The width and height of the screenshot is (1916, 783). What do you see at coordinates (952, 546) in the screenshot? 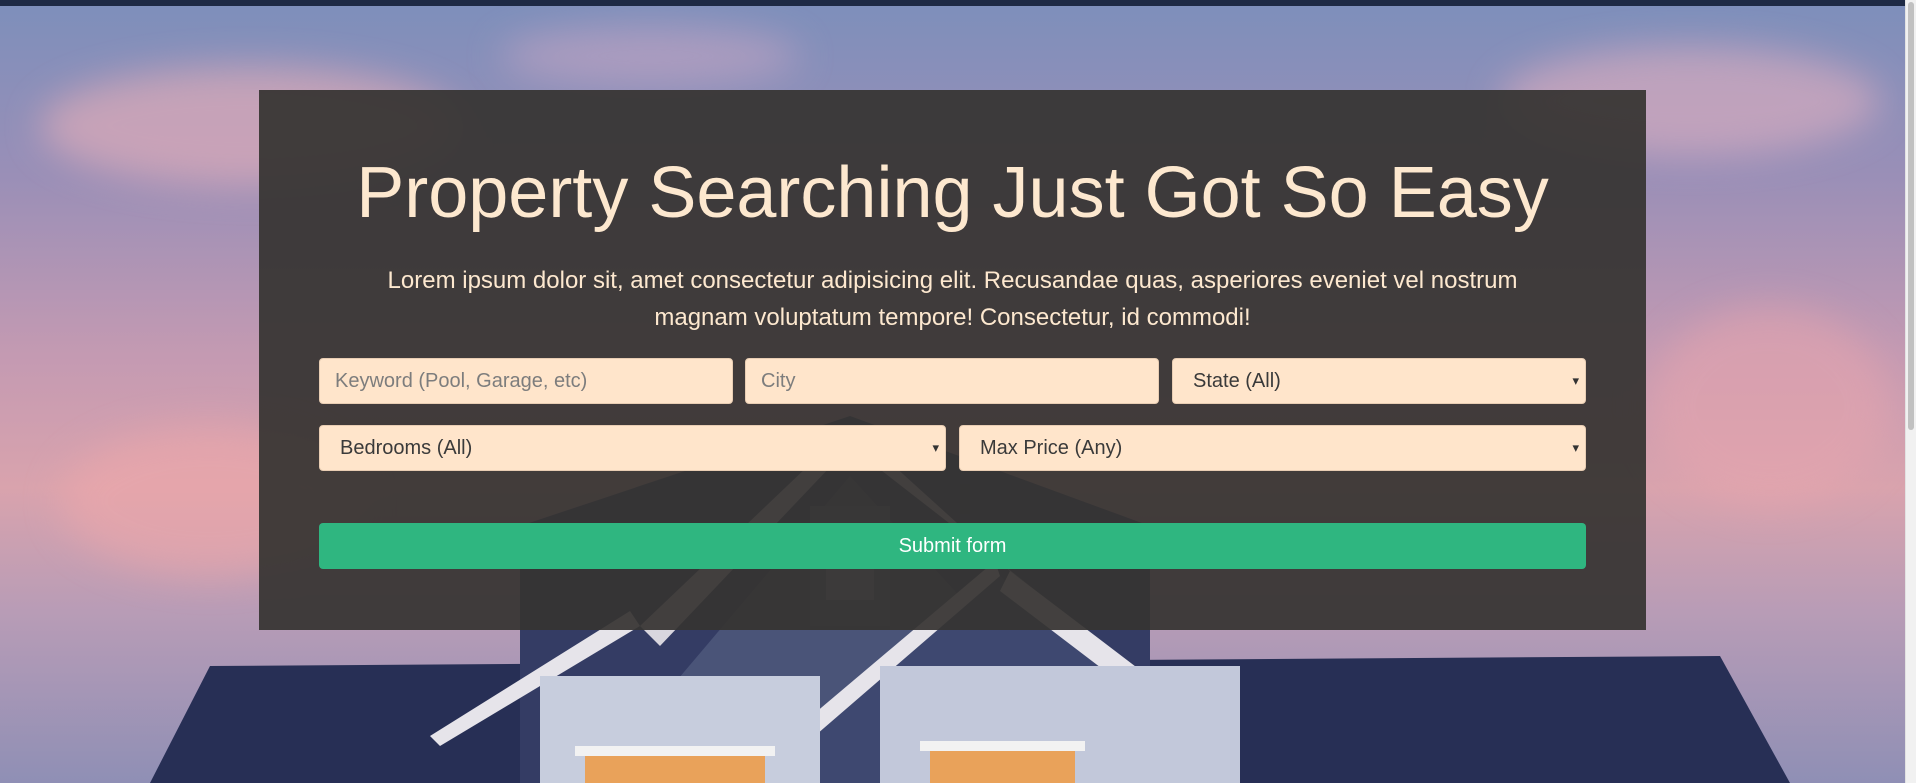
I see `submit-form-button: Submit form` at bounding box center [952, 546].